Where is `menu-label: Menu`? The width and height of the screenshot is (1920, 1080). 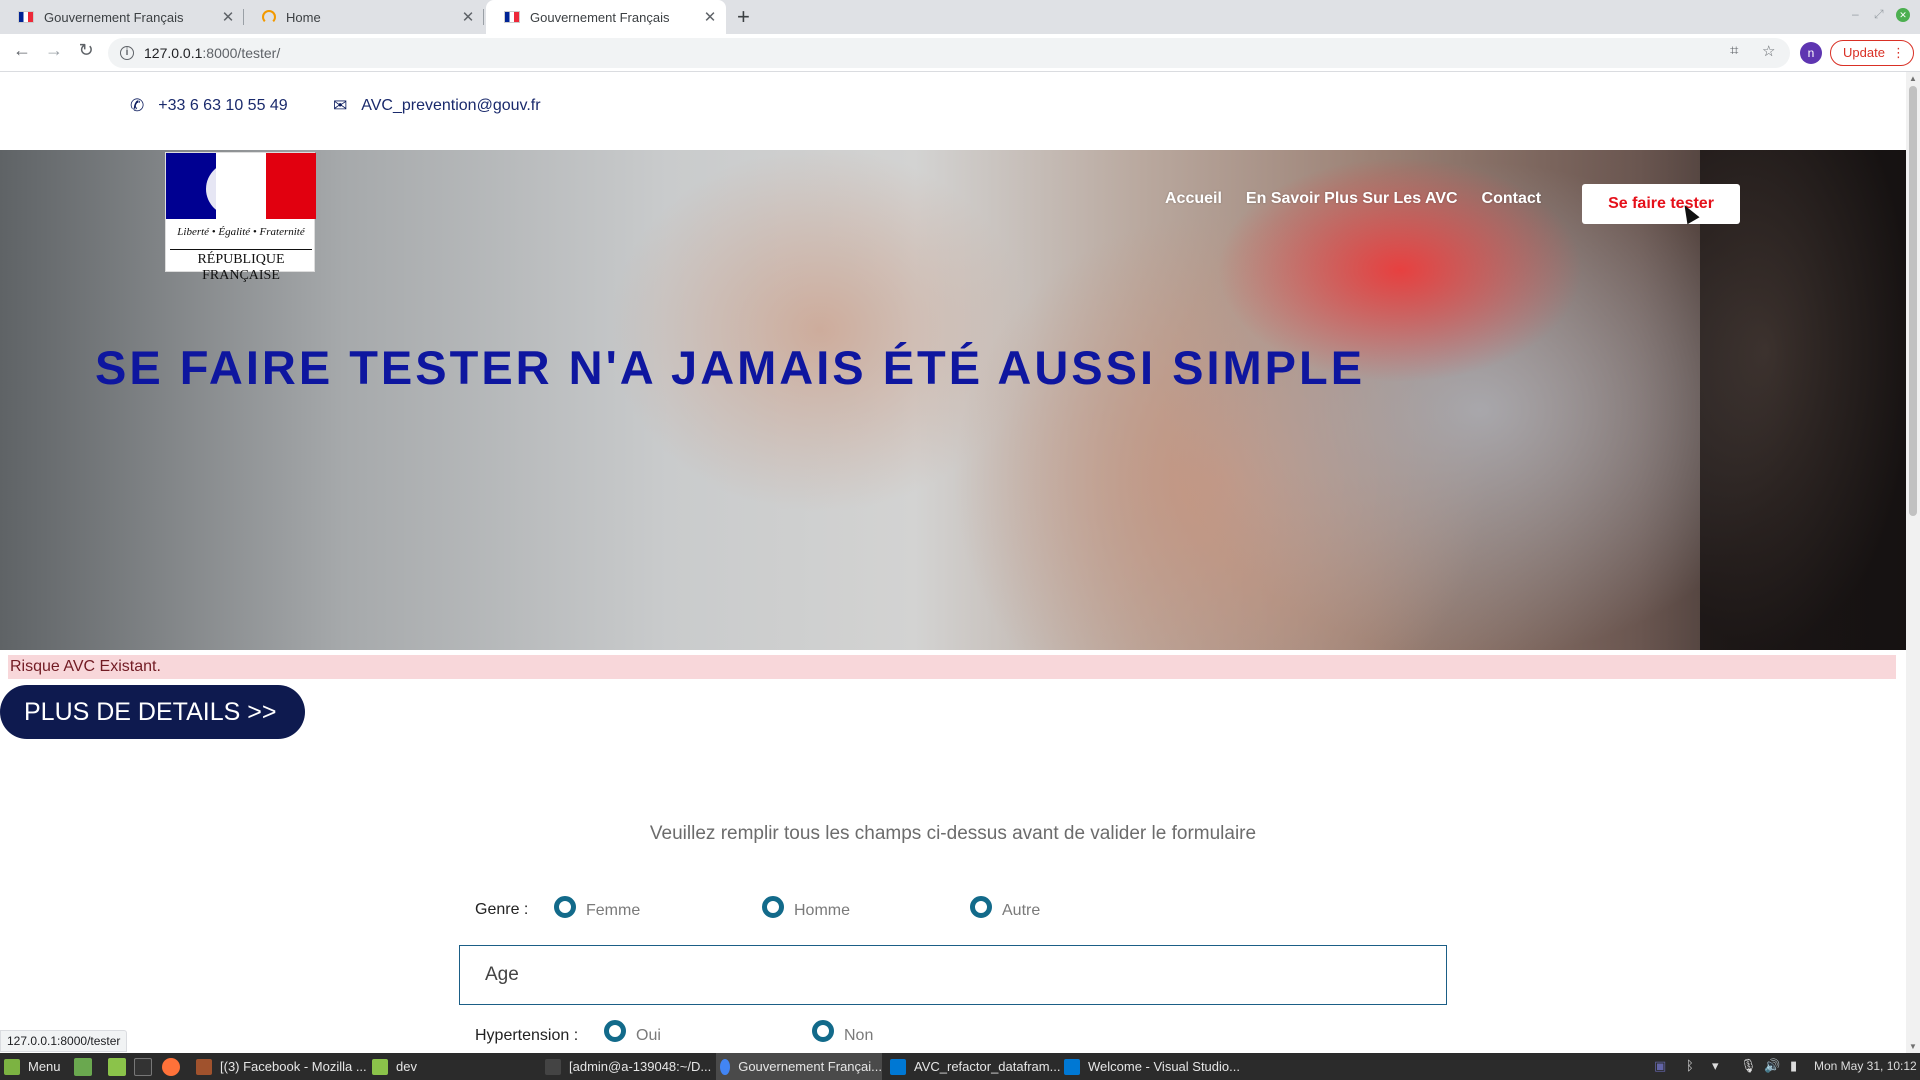 menu-label: Menu is located at coordinates (44, 1066).